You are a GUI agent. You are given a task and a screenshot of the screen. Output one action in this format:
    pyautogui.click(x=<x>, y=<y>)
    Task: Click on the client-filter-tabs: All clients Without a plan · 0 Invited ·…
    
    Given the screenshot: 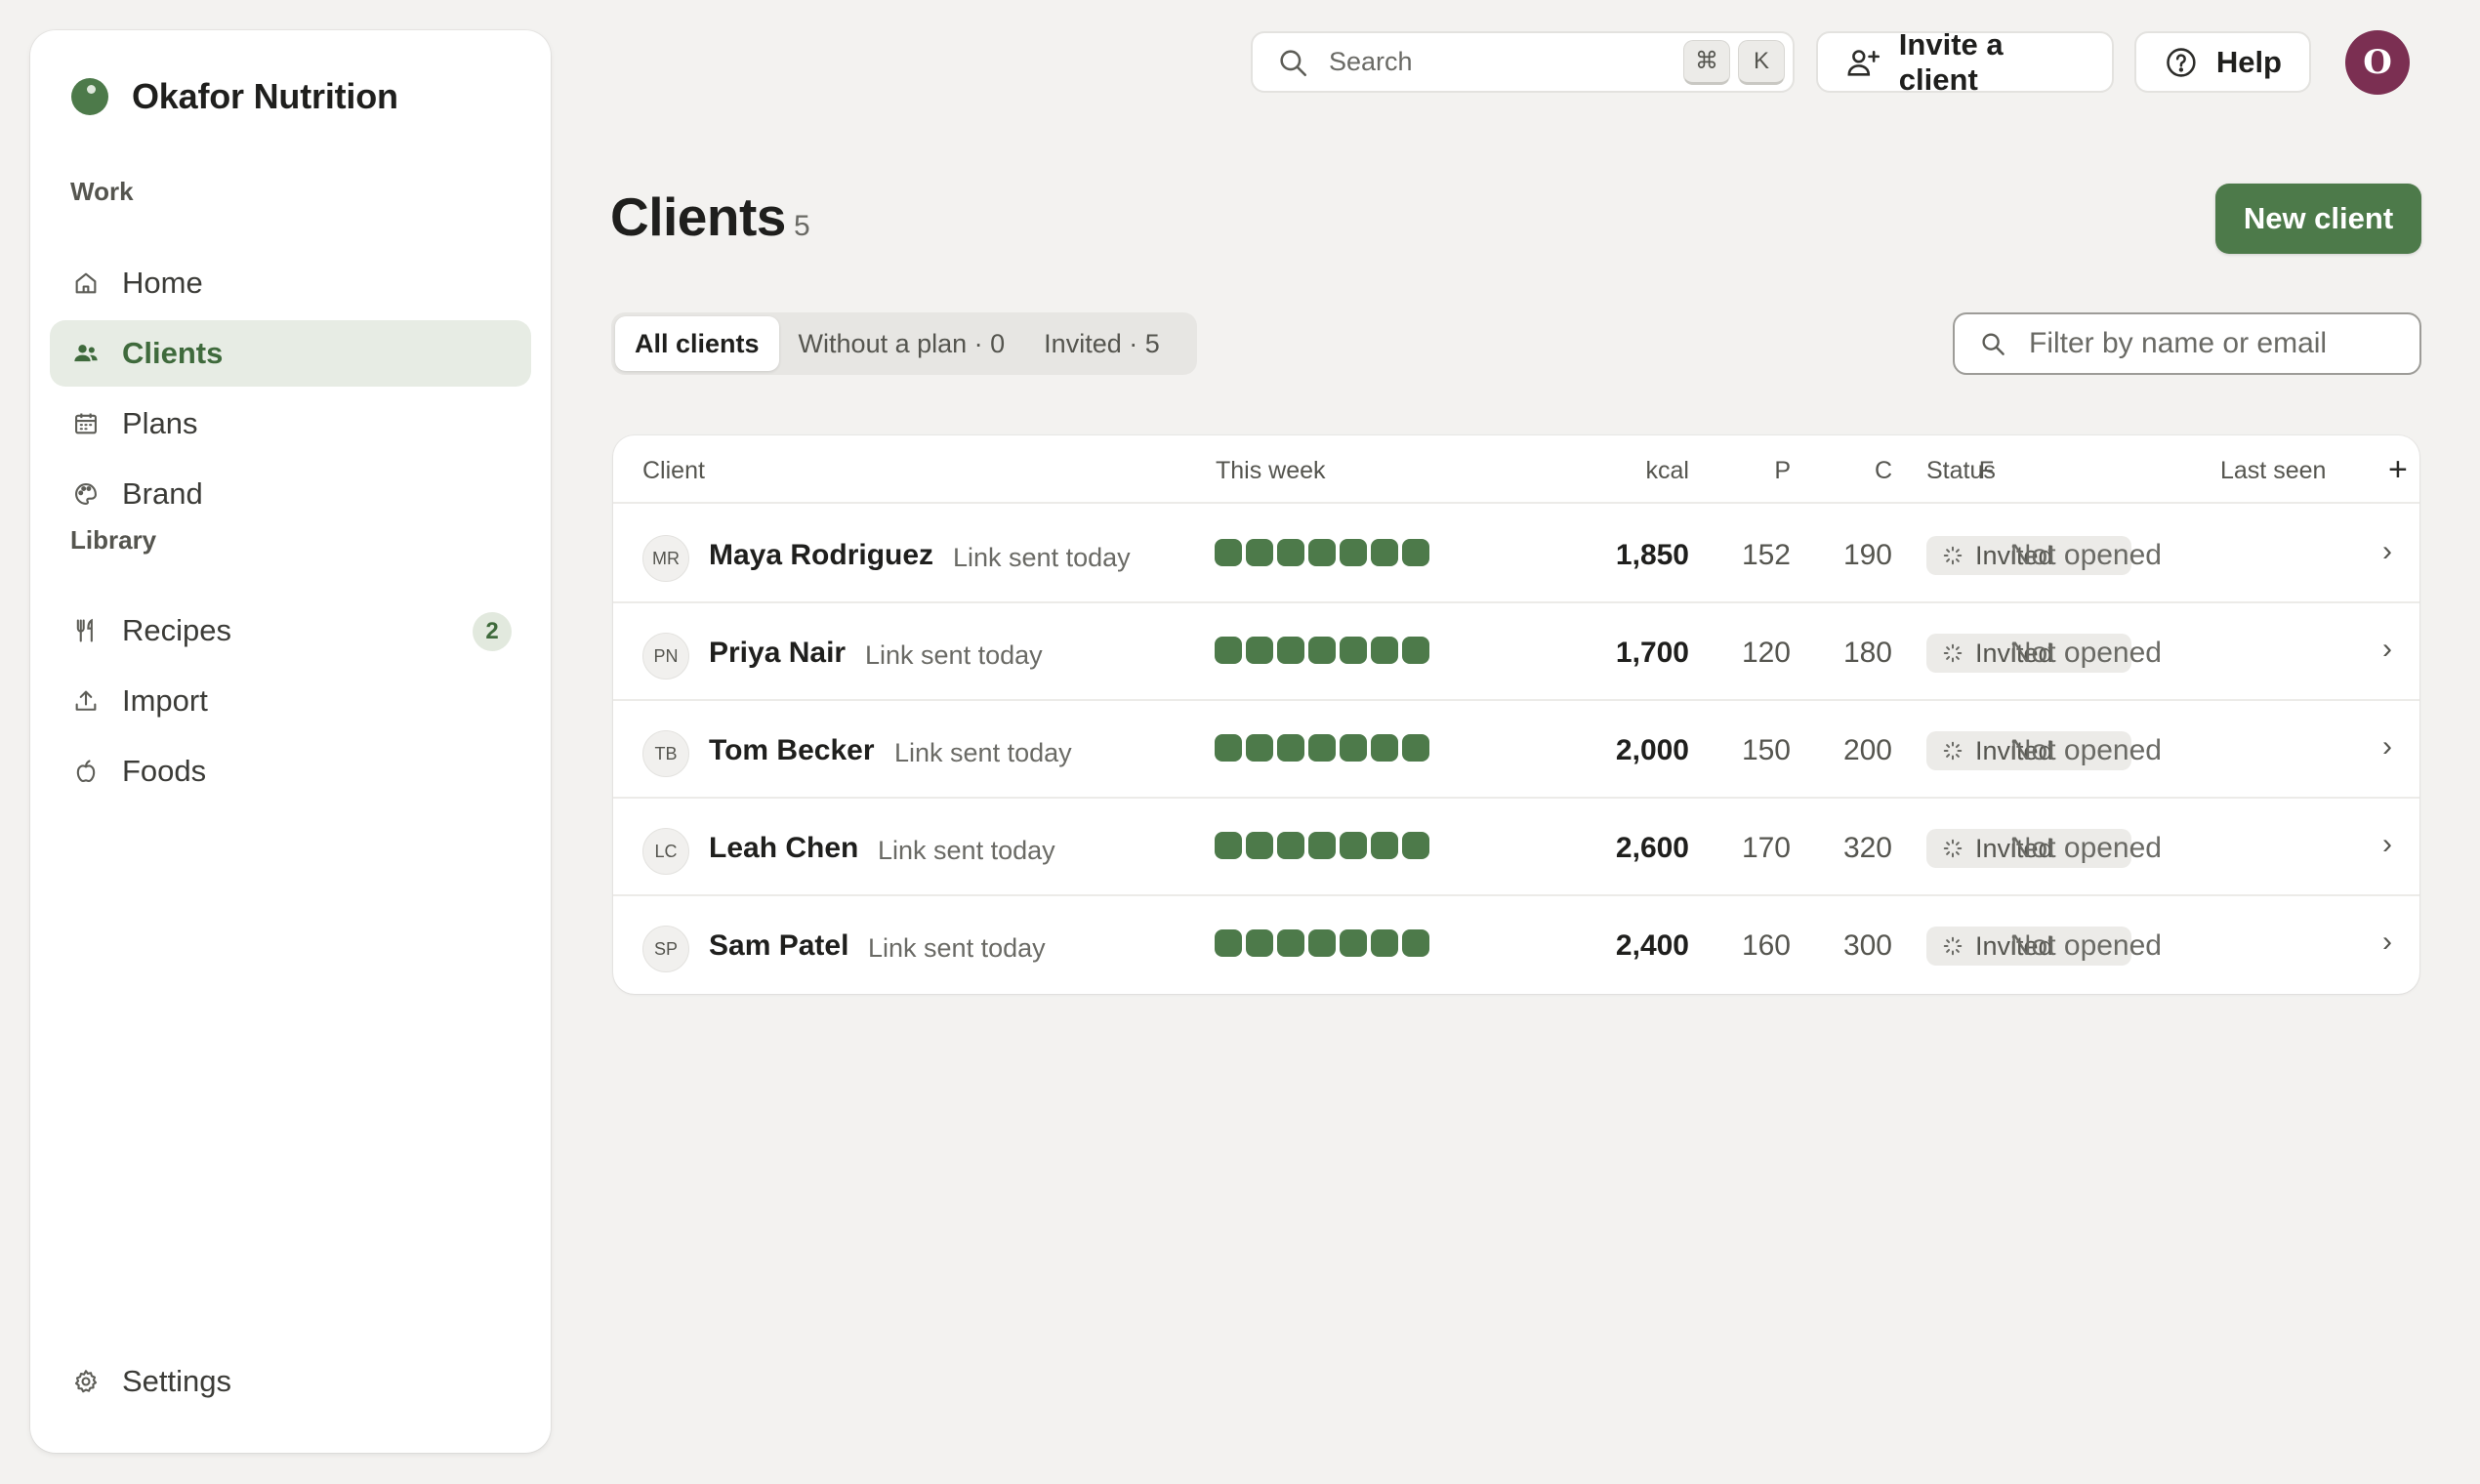 What is the action you would take?
    pyautogui.click(x=904, y=343)
    